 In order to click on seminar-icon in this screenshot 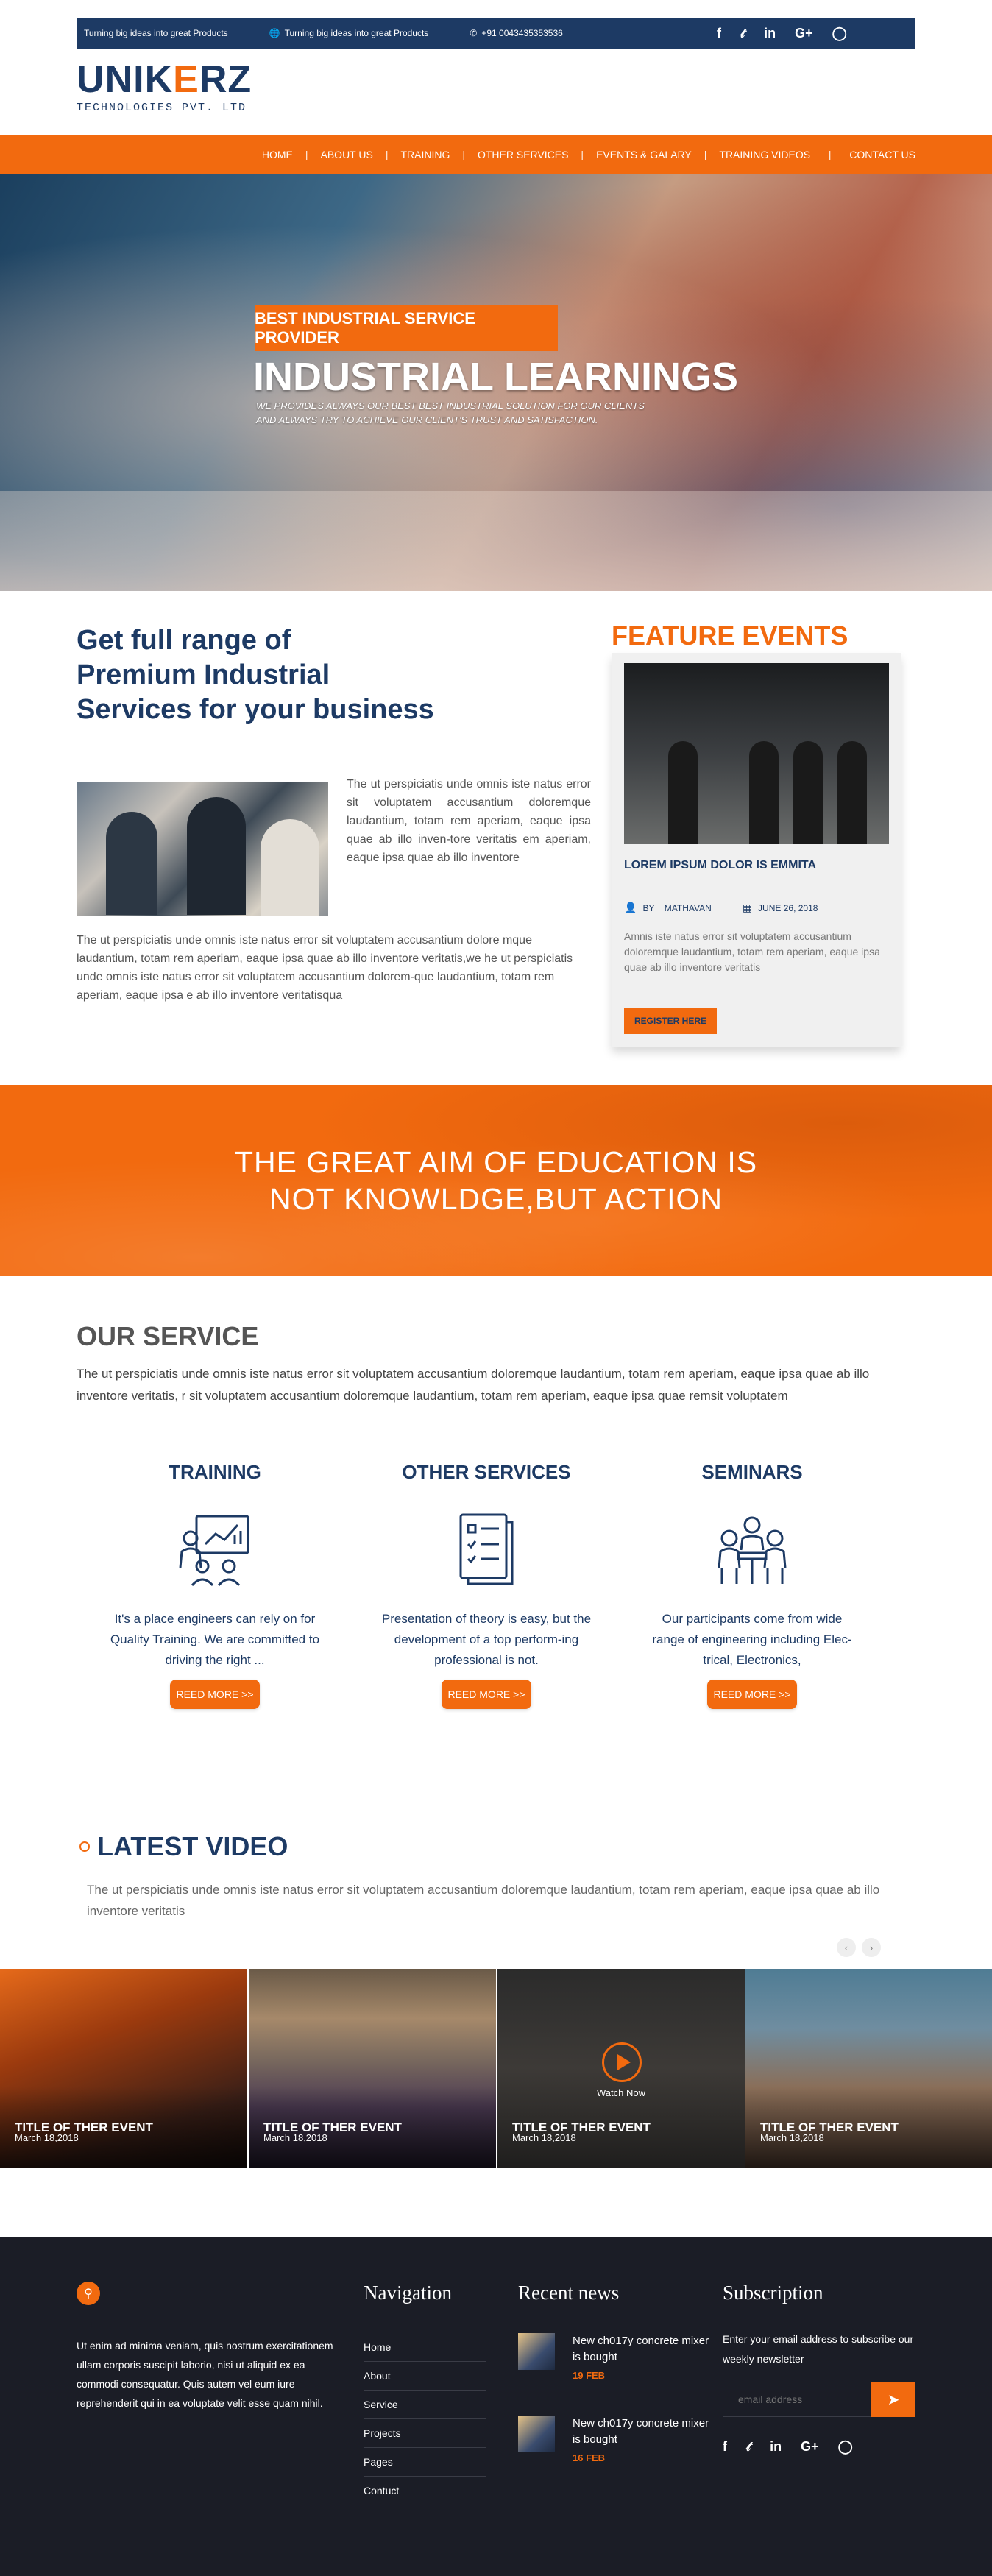, I will do `click(752, 1550)`.